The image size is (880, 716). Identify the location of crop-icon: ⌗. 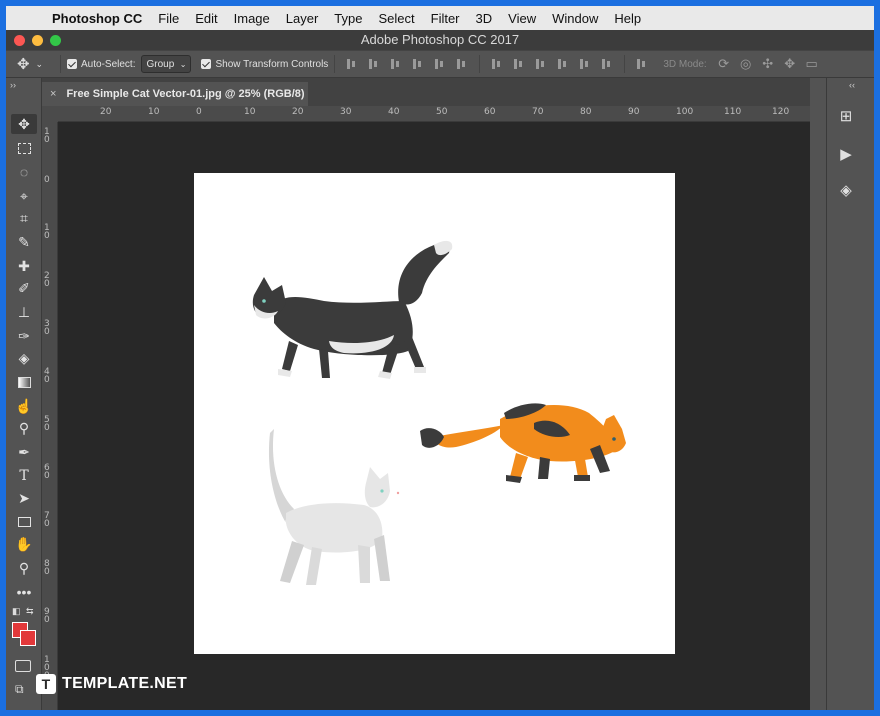
(24, 217).